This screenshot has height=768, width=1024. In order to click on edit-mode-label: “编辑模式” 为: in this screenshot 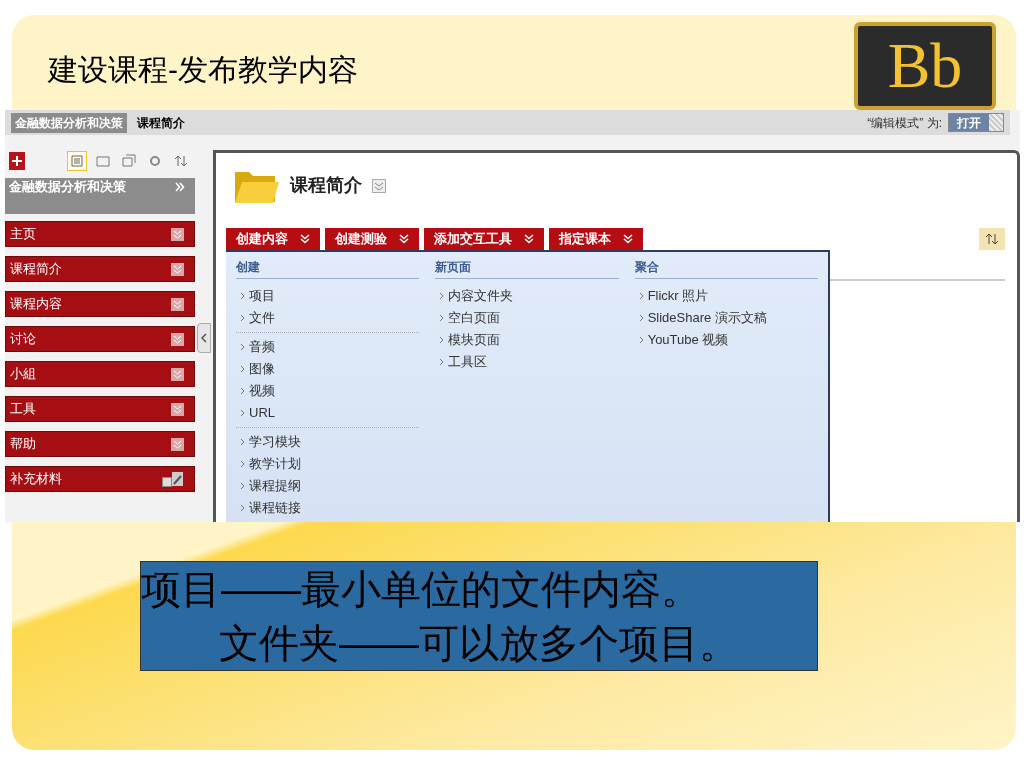, I will do `click(904, 123)`.